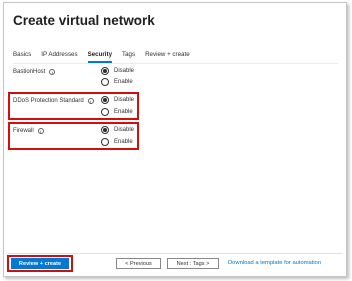 The image size is (352, 281). Describe the element at coordinates (29, 72) in the screenshot. I see `bastion-label-text: BastionHost` at that location.